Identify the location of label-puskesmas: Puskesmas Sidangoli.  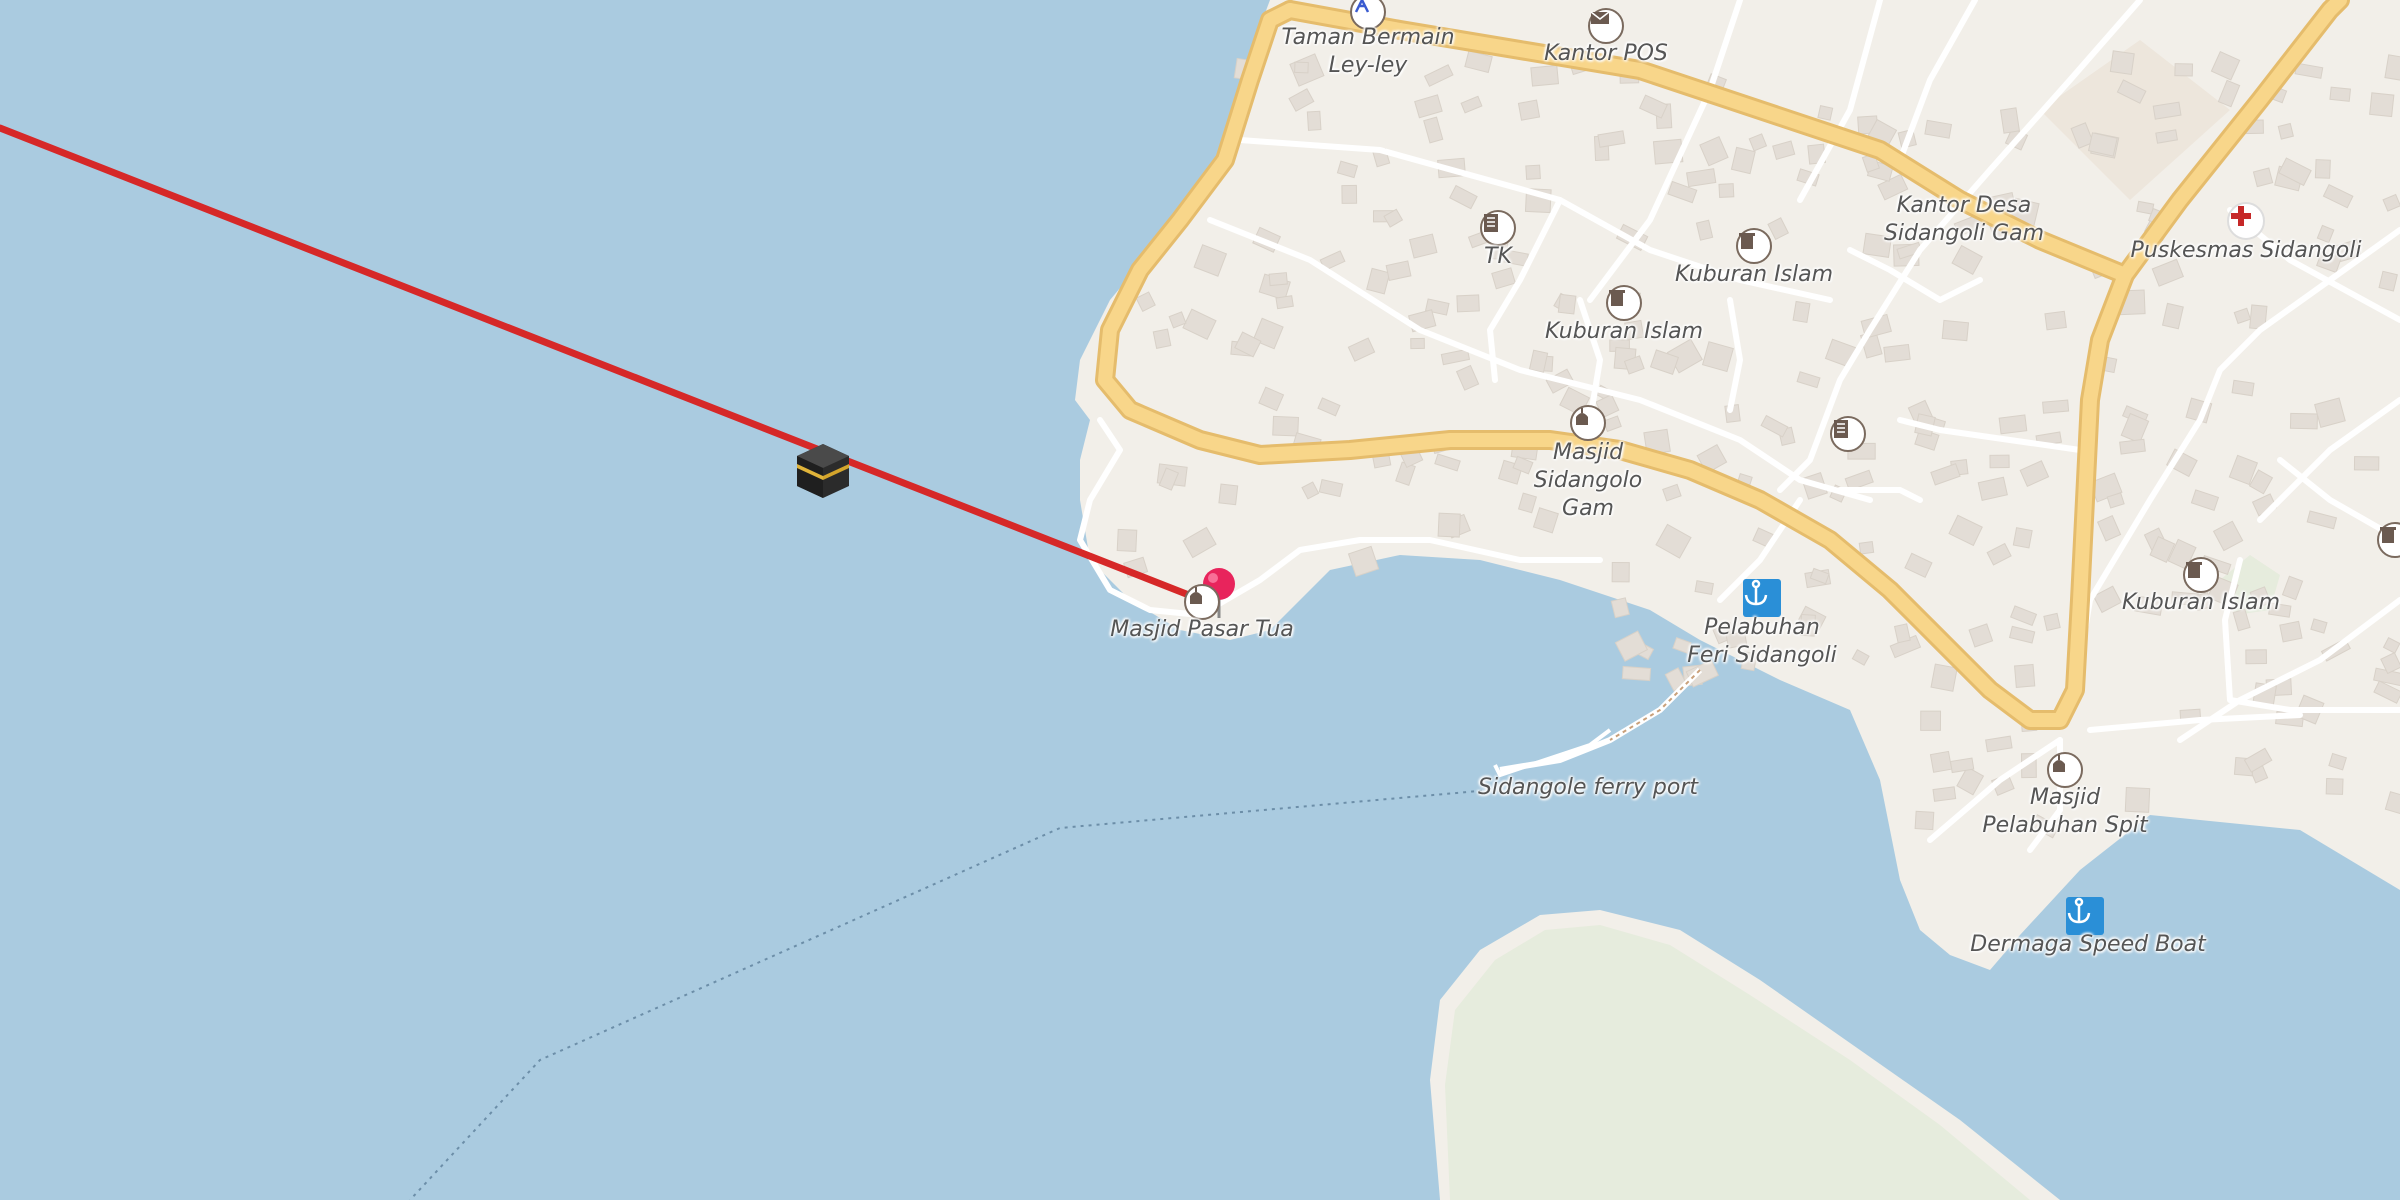
(2246, 250).